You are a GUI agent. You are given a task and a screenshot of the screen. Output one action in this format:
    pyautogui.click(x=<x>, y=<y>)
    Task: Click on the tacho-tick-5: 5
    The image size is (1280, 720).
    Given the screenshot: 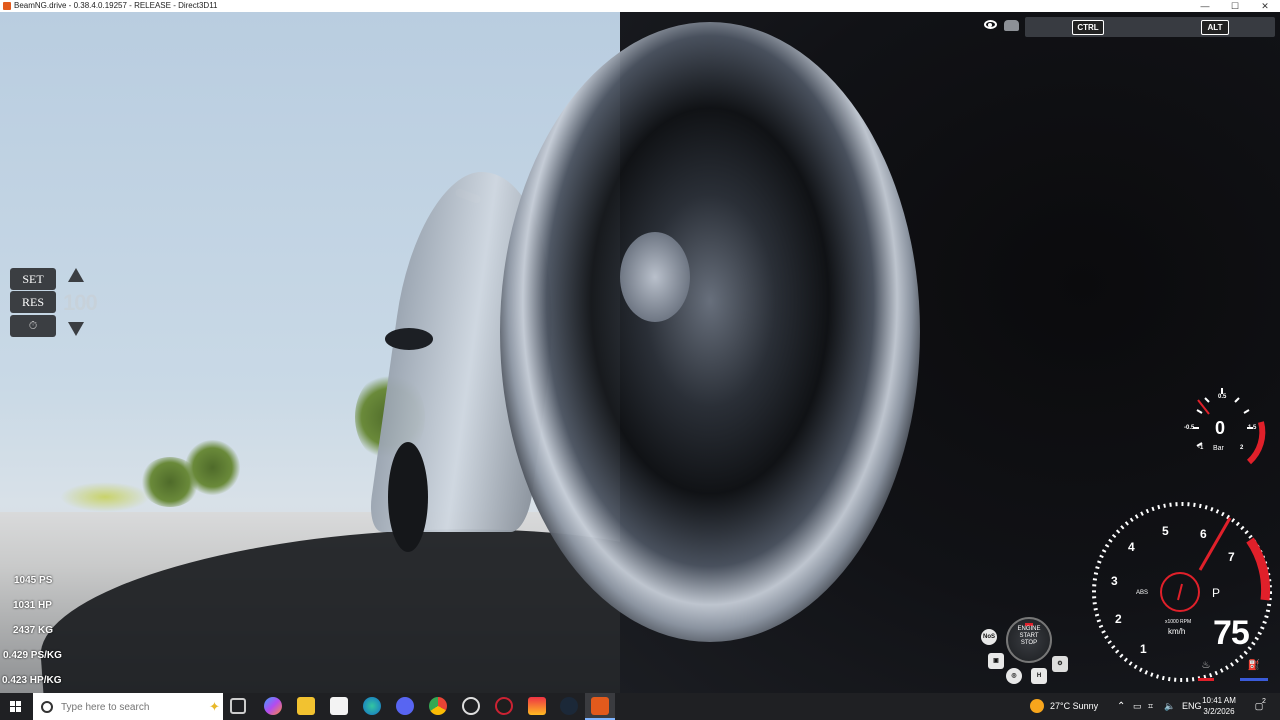 What is the action you would take?
    pyautogui.click(x=1165, y=531)
    